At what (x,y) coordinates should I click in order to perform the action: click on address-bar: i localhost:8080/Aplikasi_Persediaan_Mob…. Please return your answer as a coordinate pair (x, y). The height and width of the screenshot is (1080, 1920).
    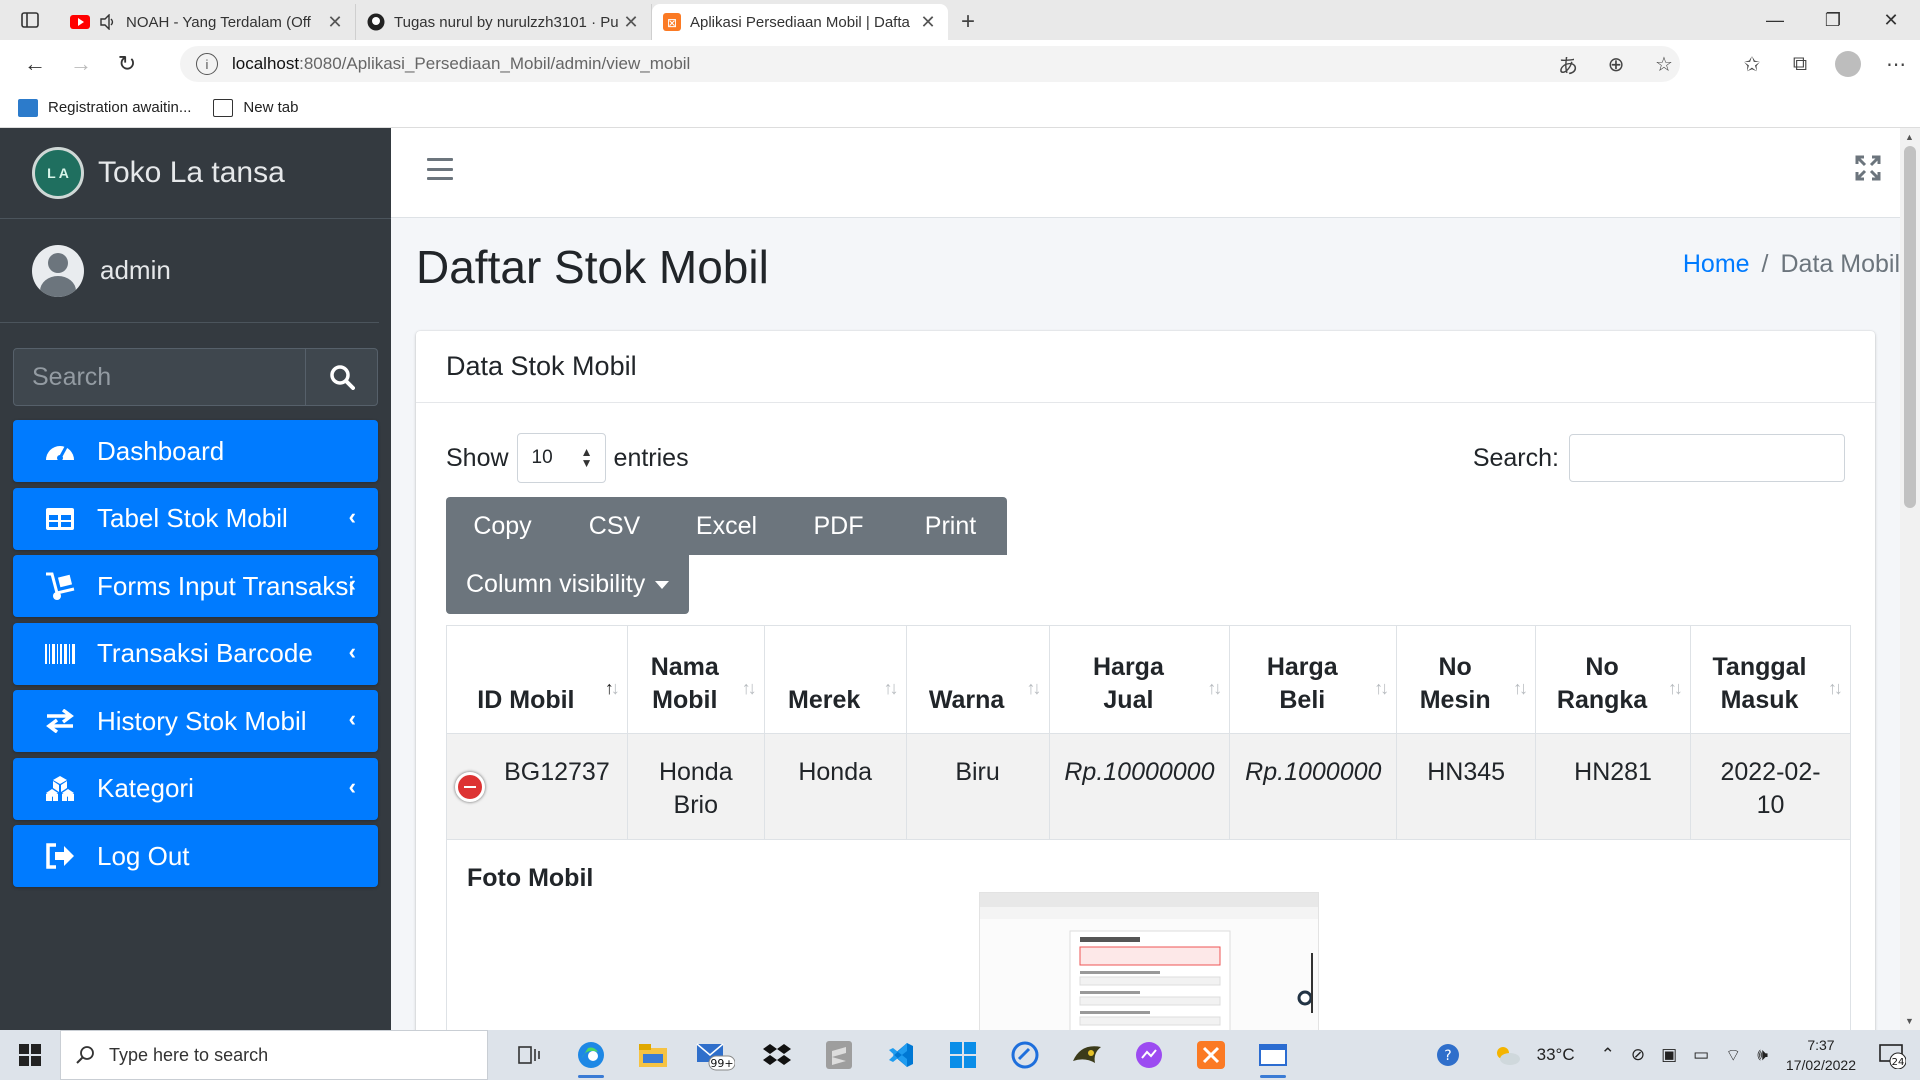
    Looking at the image, I should click on (930, 64).